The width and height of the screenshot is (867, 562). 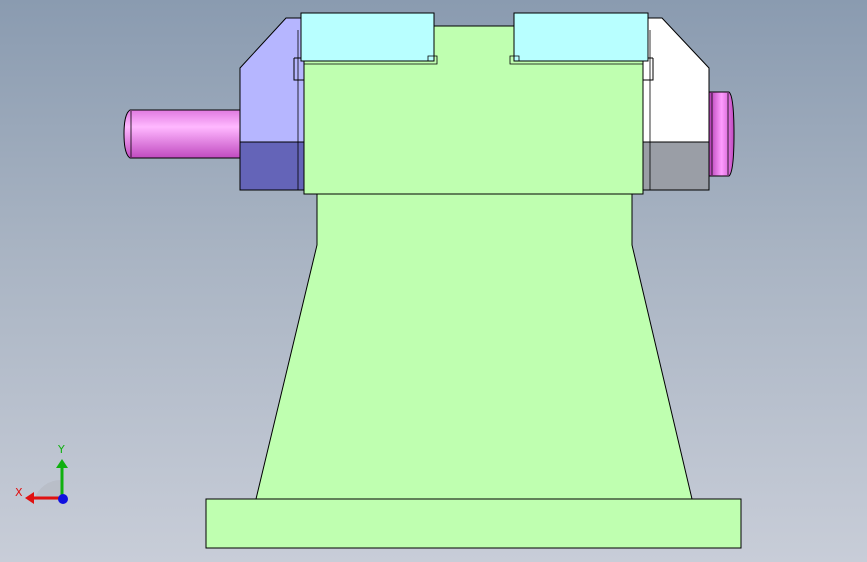 I want to click on left-screw, so click(x=182, y=134).